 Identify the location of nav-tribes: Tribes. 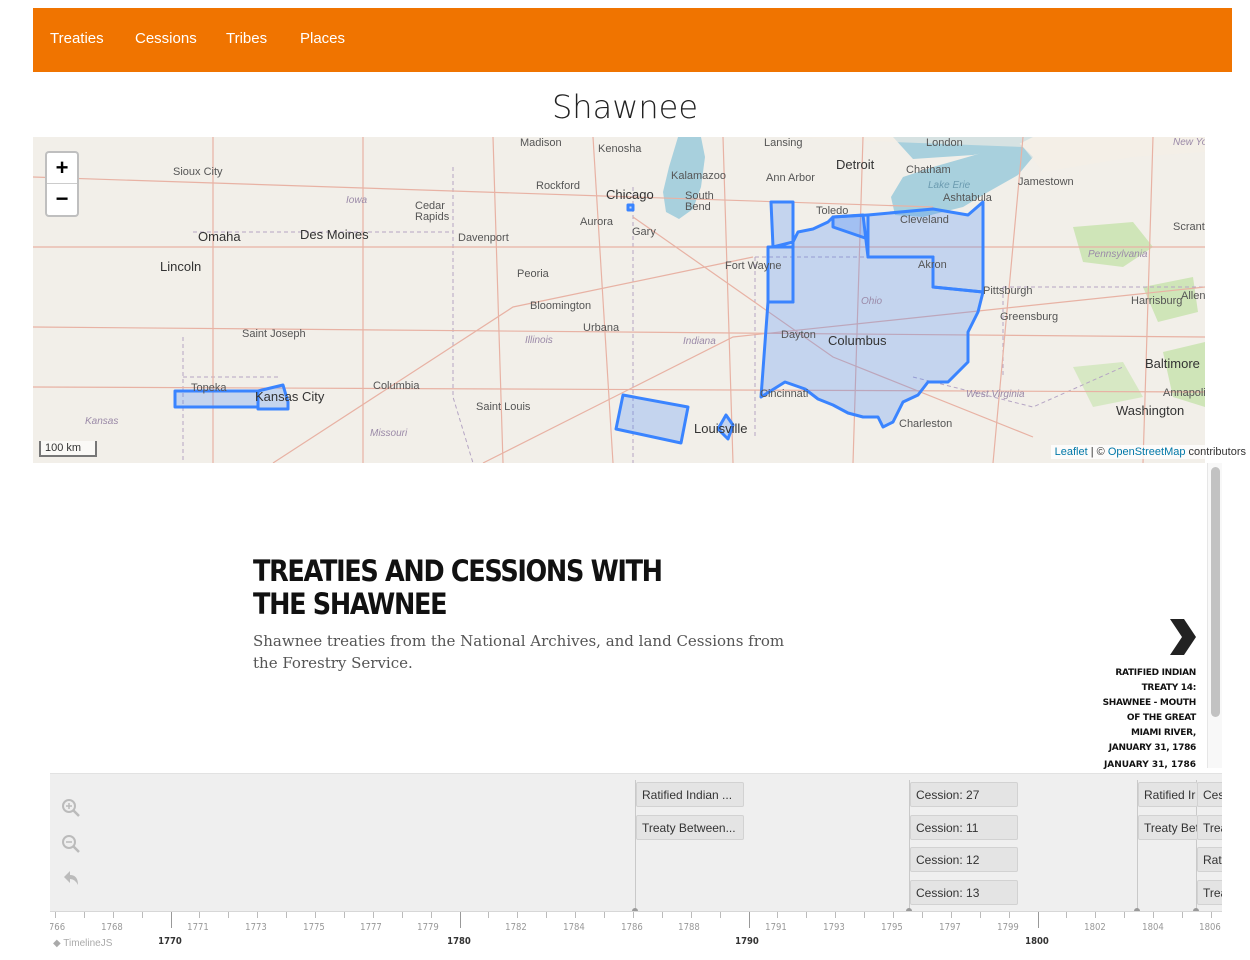
(246, 38).